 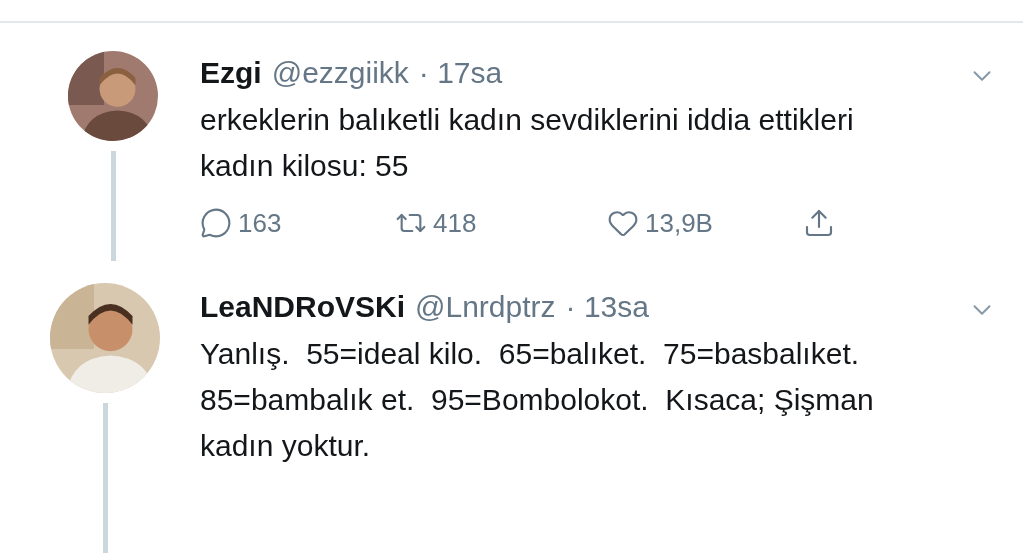 I want to click on speech-bubble-icon, so click(x=216, y=223).